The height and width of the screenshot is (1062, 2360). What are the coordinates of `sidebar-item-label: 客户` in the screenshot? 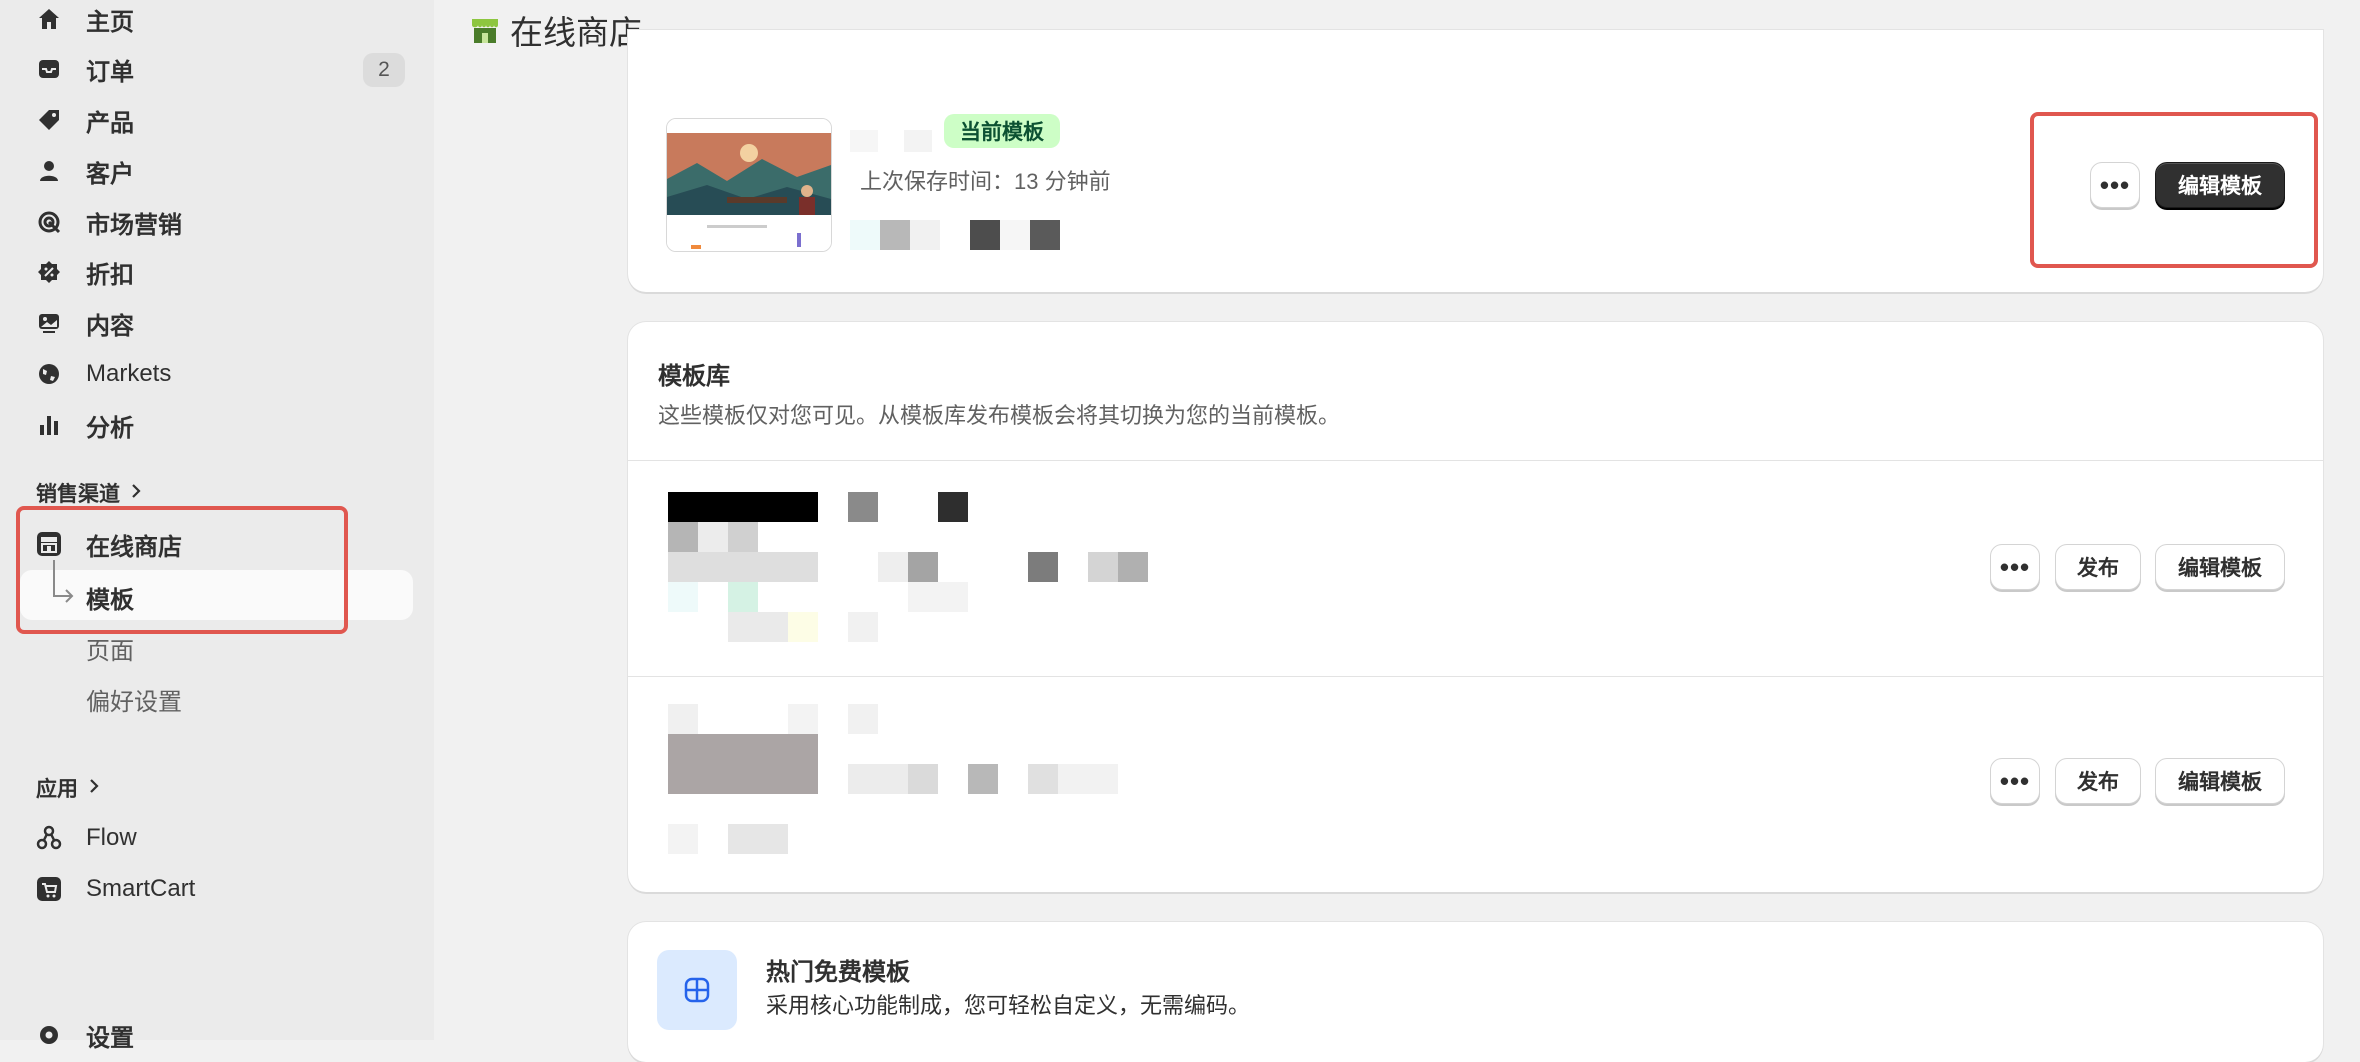 It's located at (110, 174).